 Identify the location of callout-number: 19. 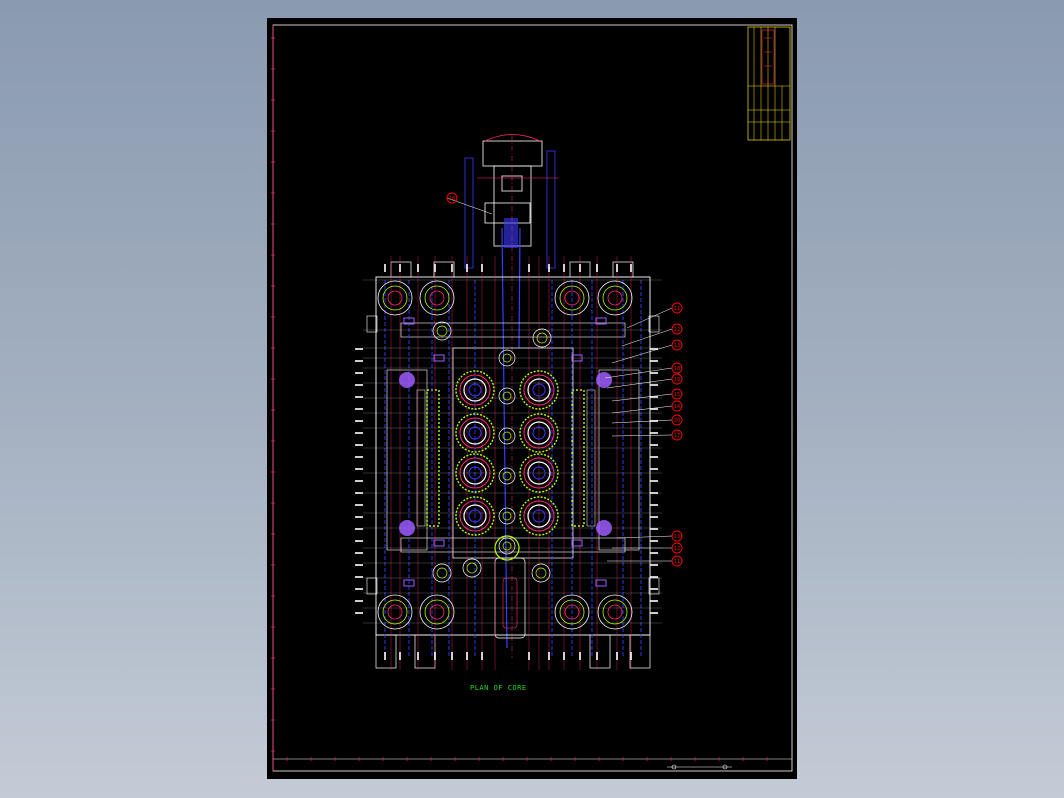
(677, 380).